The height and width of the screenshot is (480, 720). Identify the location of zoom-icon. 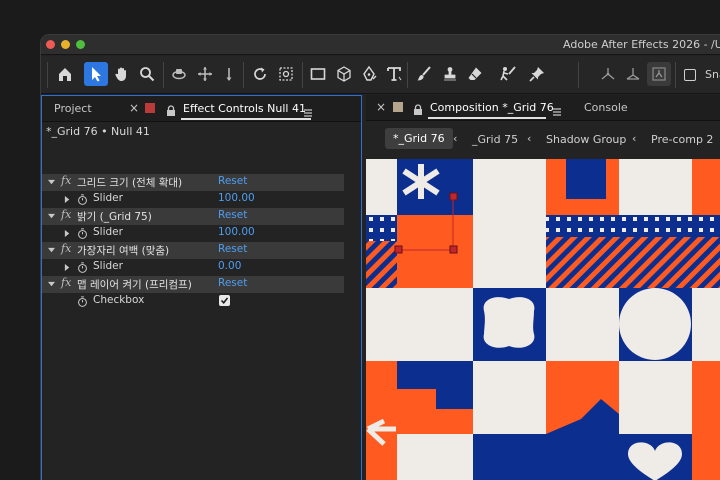
(147, 74).